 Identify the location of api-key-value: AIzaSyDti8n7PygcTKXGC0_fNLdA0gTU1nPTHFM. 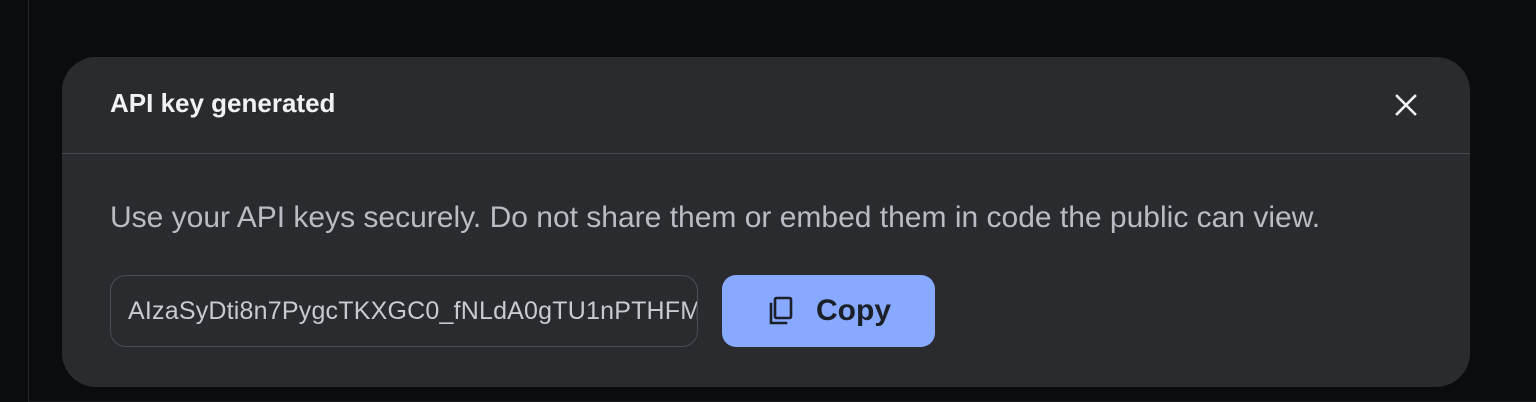
(412, 311).